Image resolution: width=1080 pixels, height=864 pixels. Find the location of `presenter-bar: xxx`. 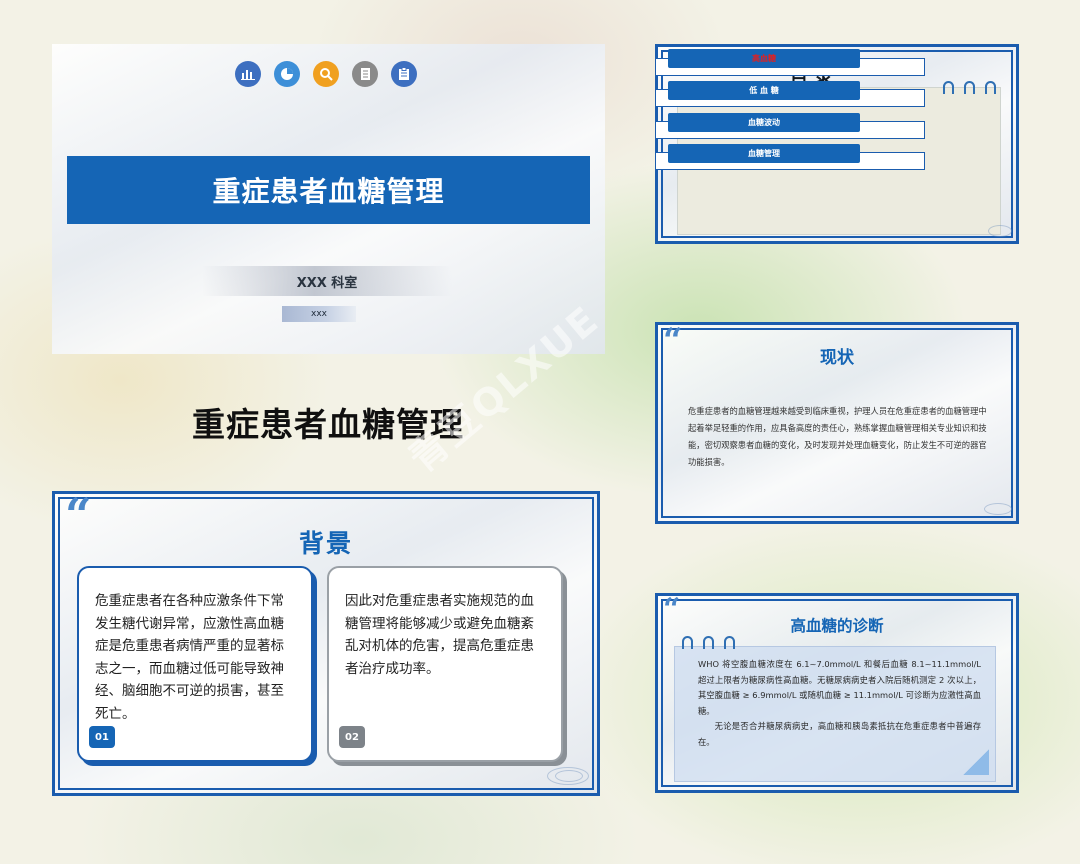

presenter-bar: xxx is located at coordinates (319, 314).